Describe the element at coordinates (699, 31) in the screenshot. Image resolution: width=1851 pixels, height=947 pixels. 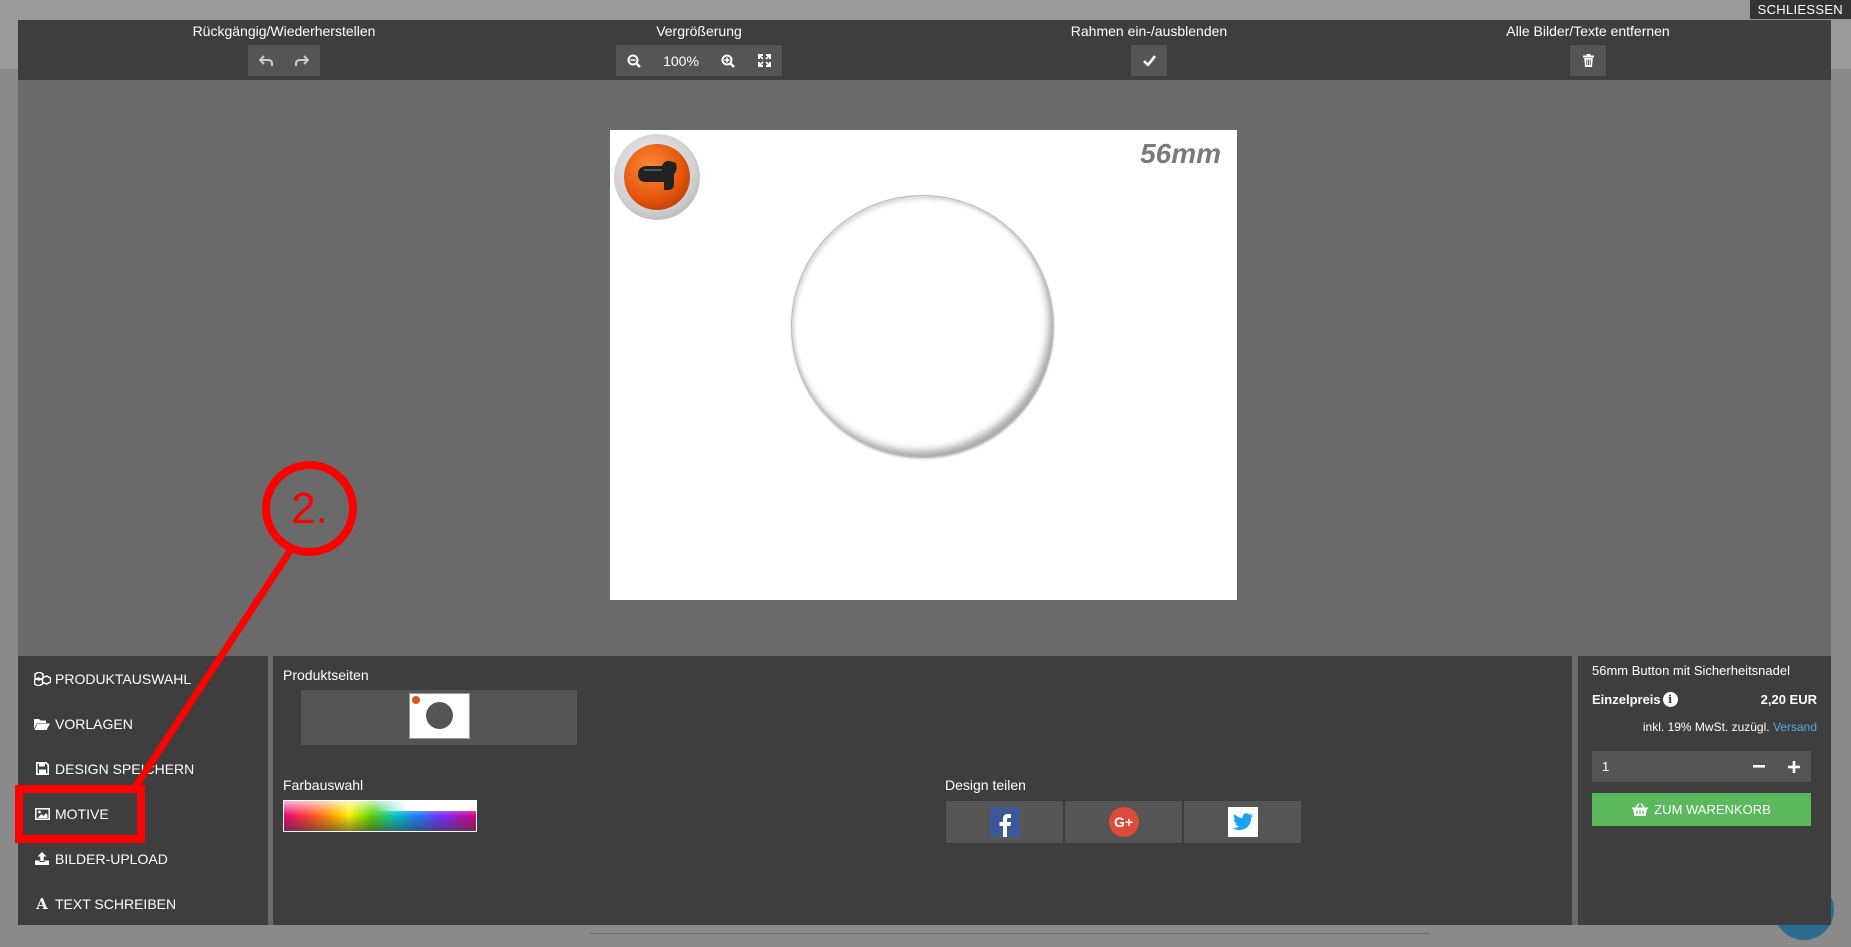
I see `zoom-title: Vergrößerung` at that location.